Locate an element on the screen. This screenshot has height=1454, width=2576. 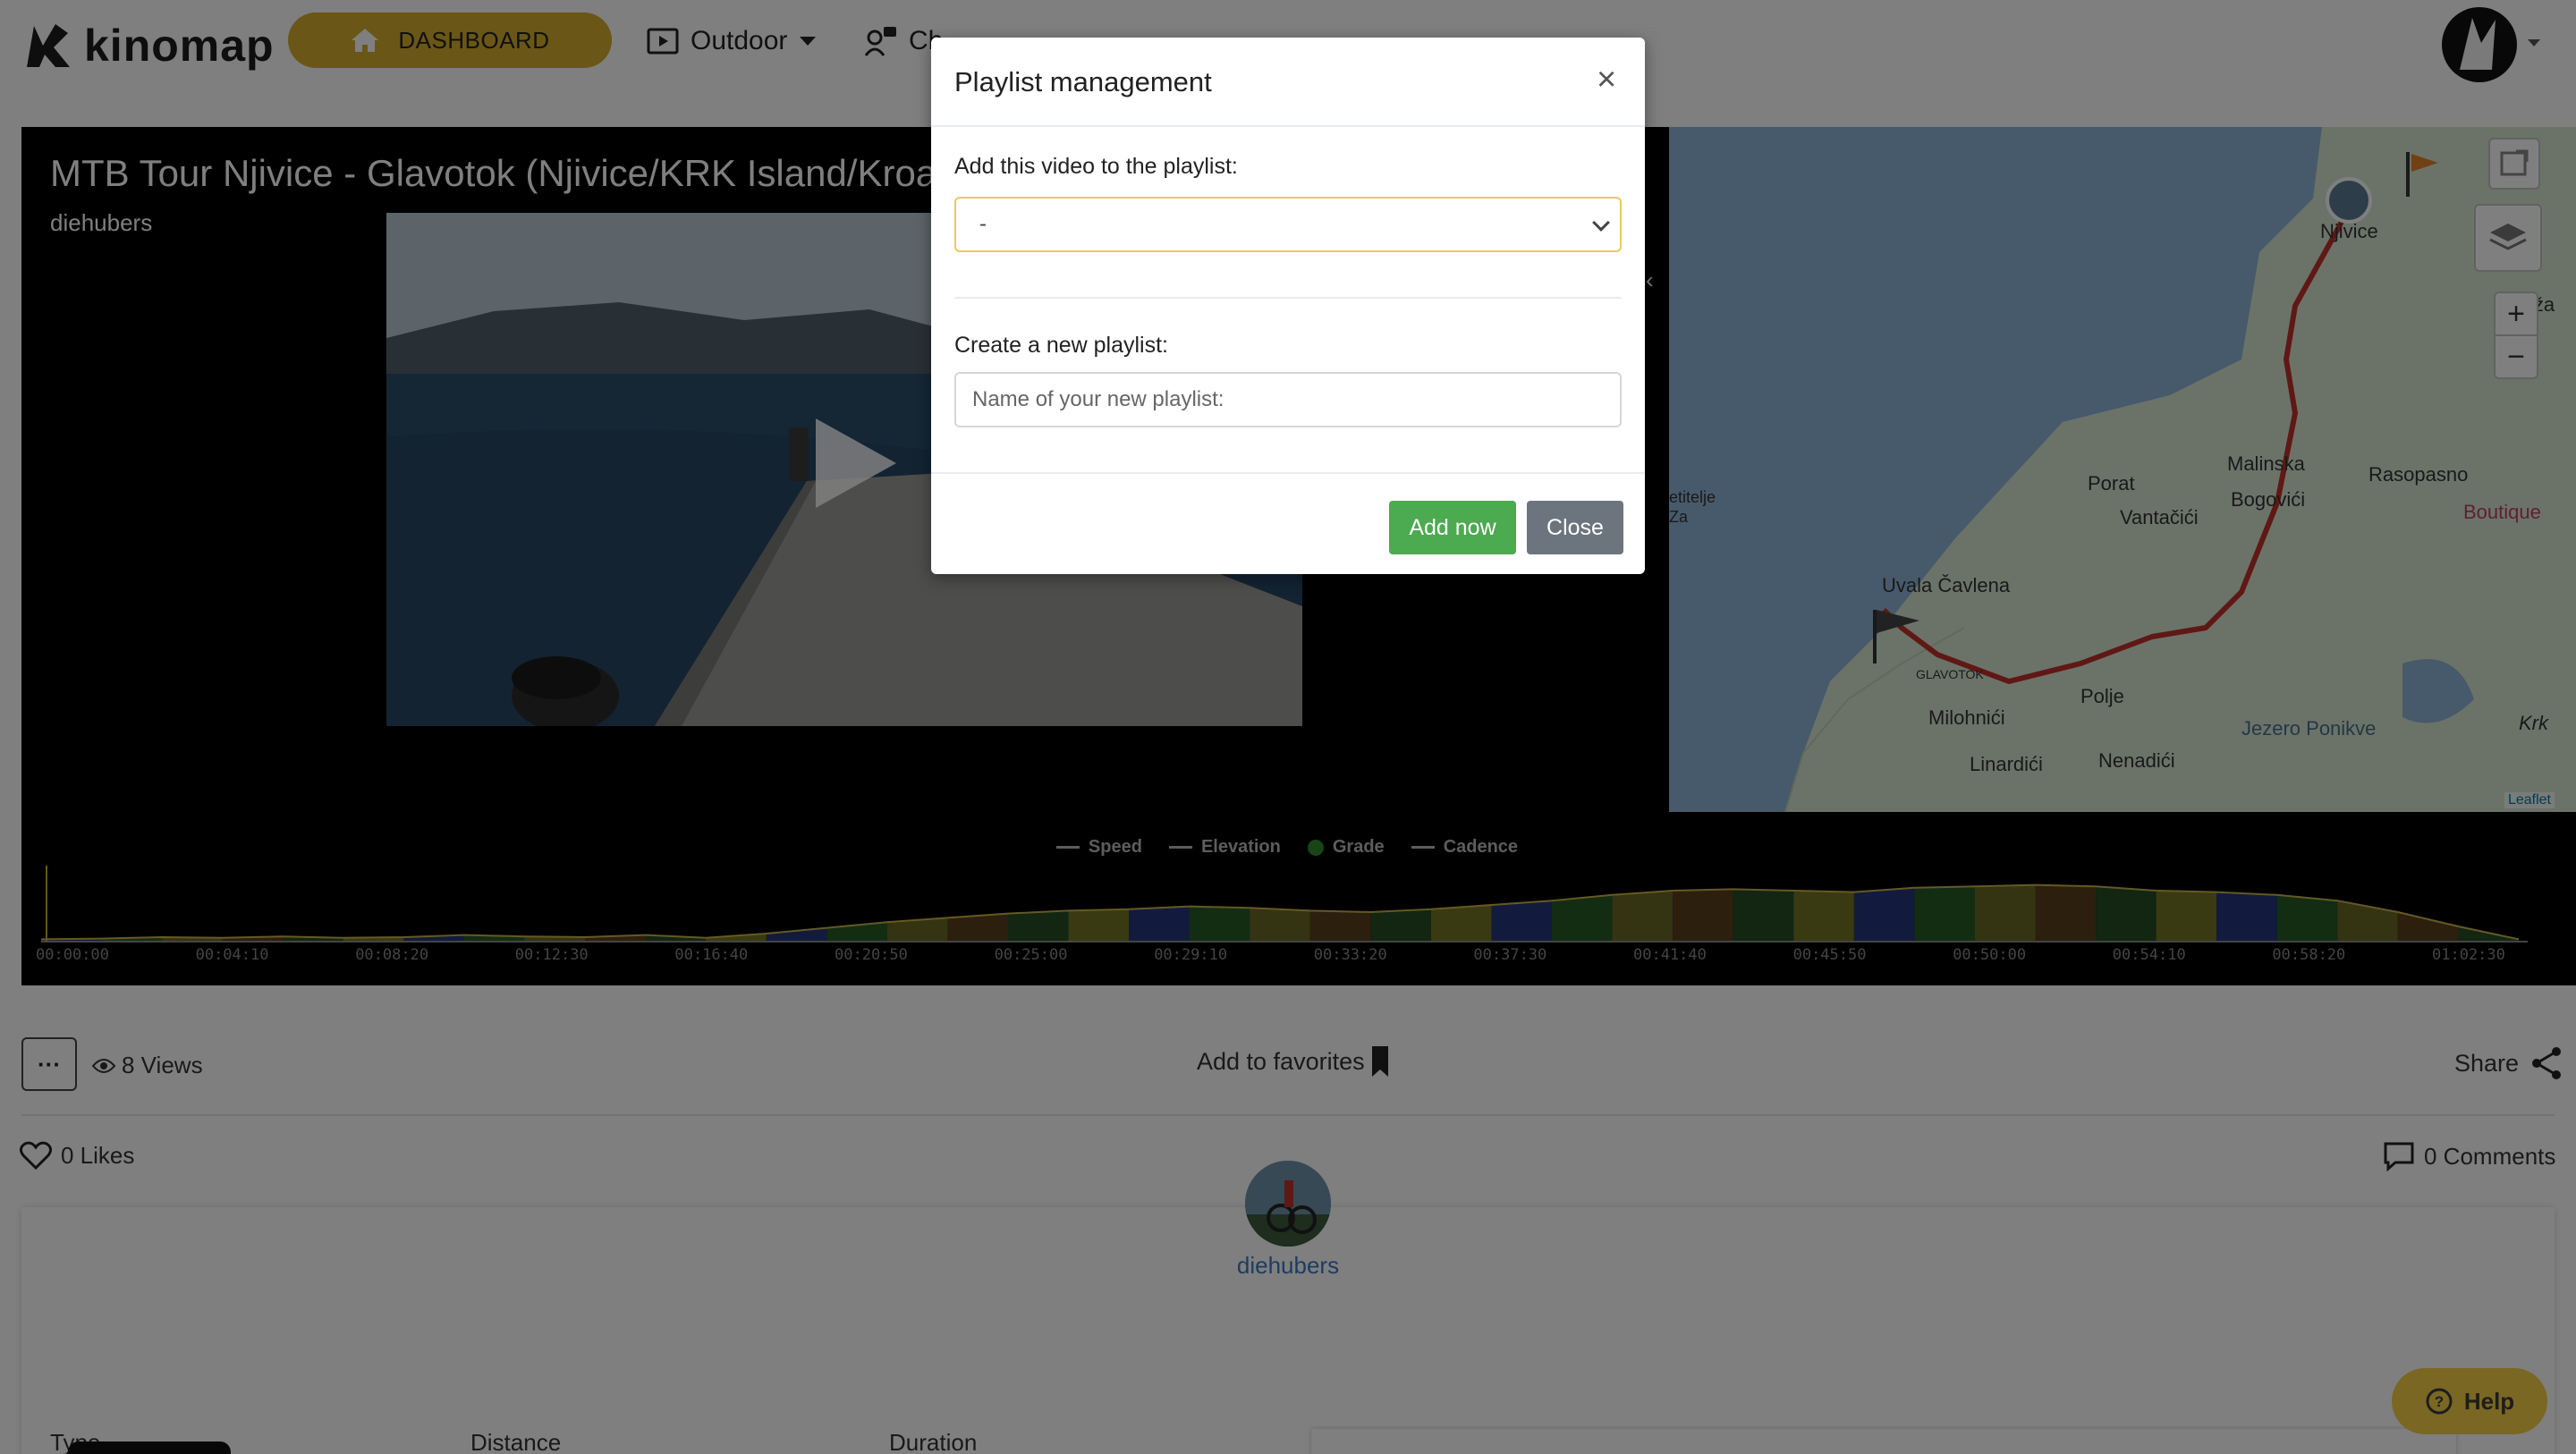
playlist-select: - is located at coordinates (1288, 225).